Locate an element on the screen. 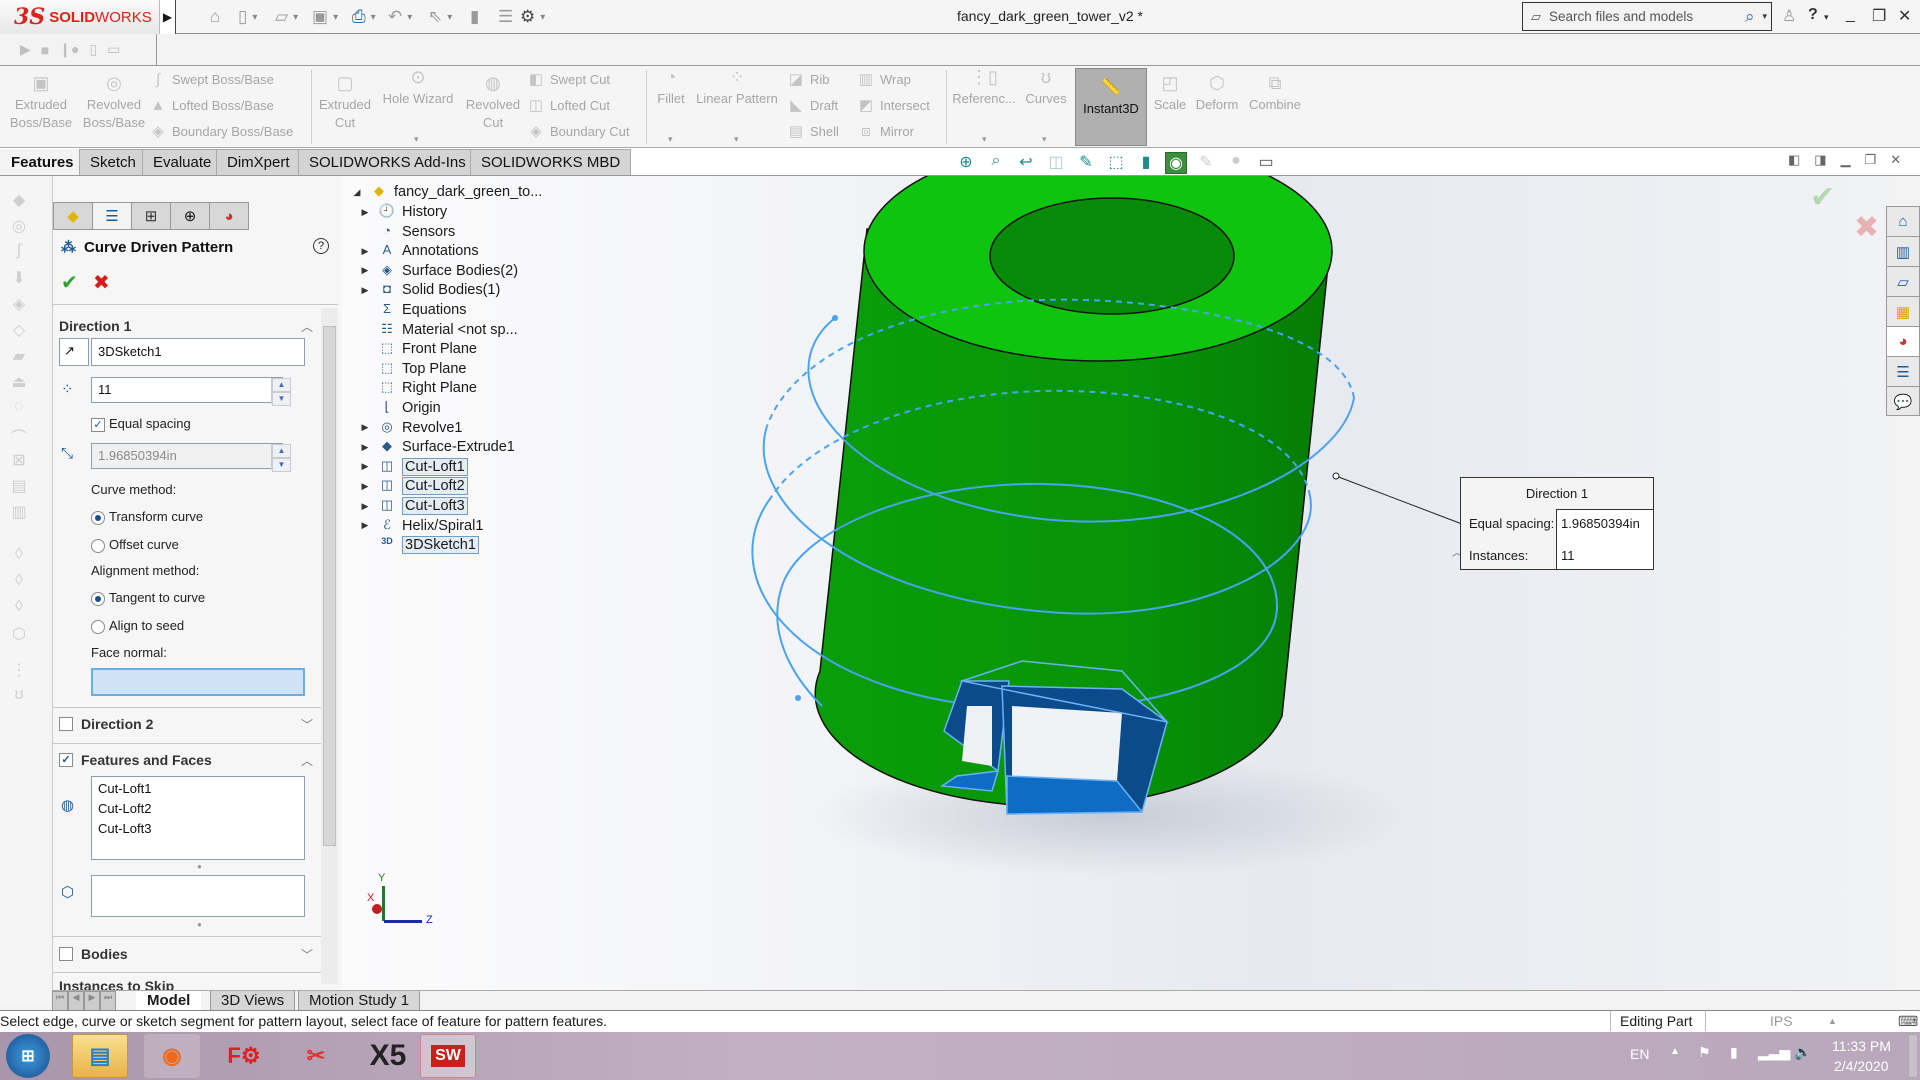 This screenshot has width=1920, height=1080. tab-evaluate: Evaluate is located at coordinates (182, 162).